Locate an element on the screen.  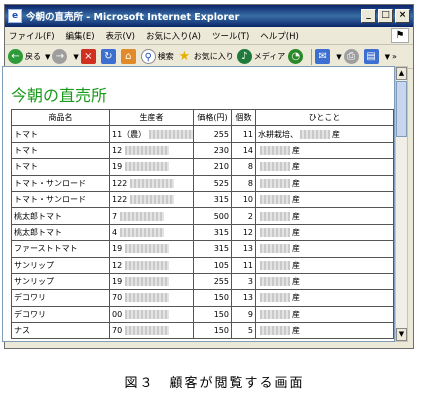
home-button: ⌂ is located at coordinates (129, 56).